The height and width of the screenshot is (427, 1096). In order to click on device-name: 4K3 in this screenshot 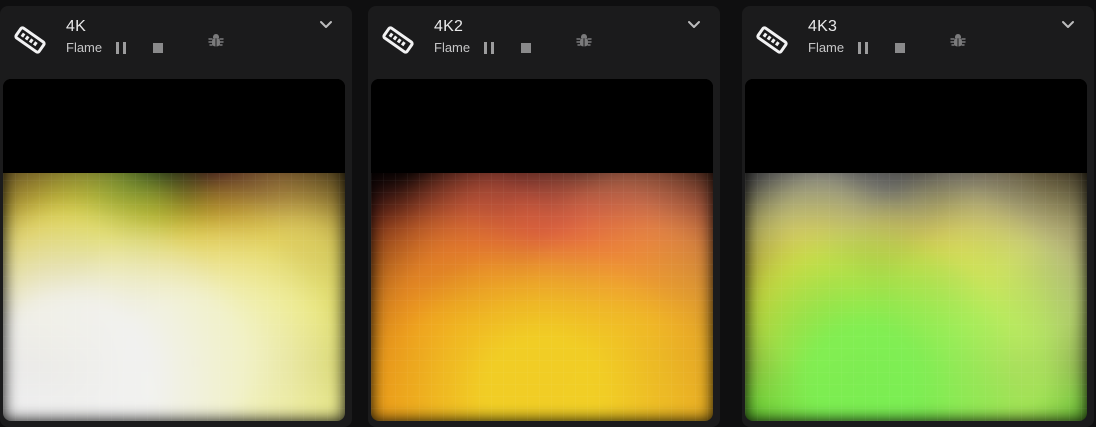, I will do `click(823, 26)`.